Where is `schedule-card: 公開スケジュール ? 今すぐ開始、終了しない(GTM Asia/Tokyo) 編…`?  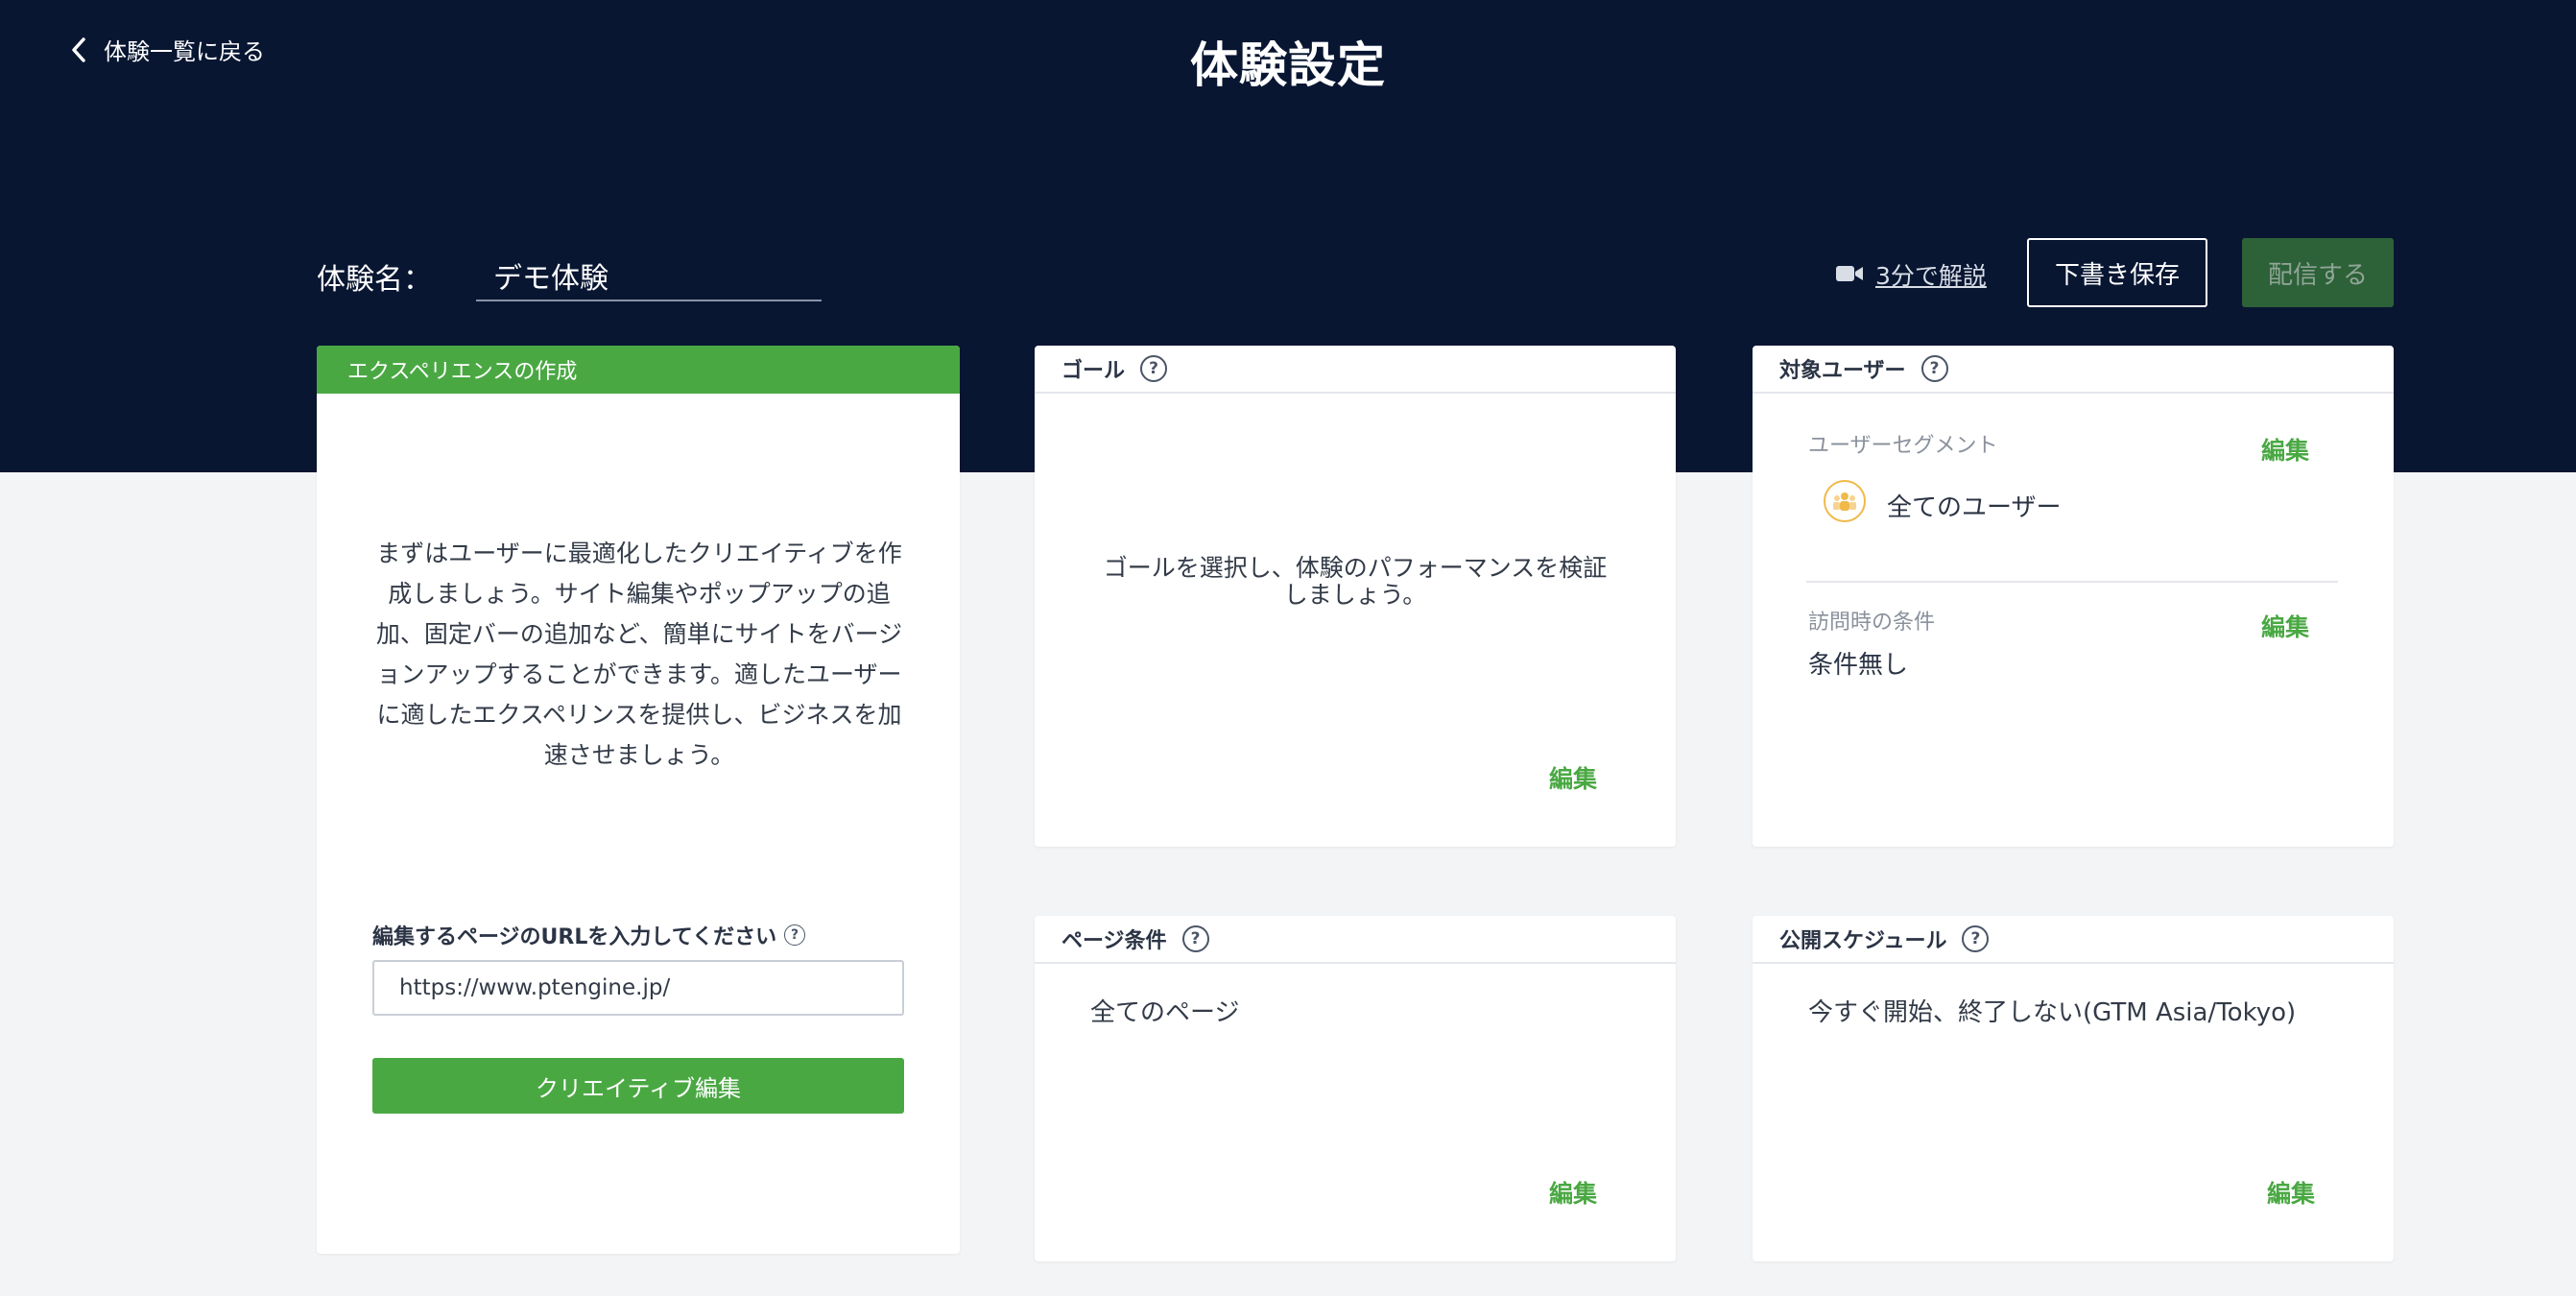
schedule-card: 公開スケジュール ? 今すぐ開始、終了しない(GTM Asia/Tokyo) 編… is located at coordinates (2073, 1088).